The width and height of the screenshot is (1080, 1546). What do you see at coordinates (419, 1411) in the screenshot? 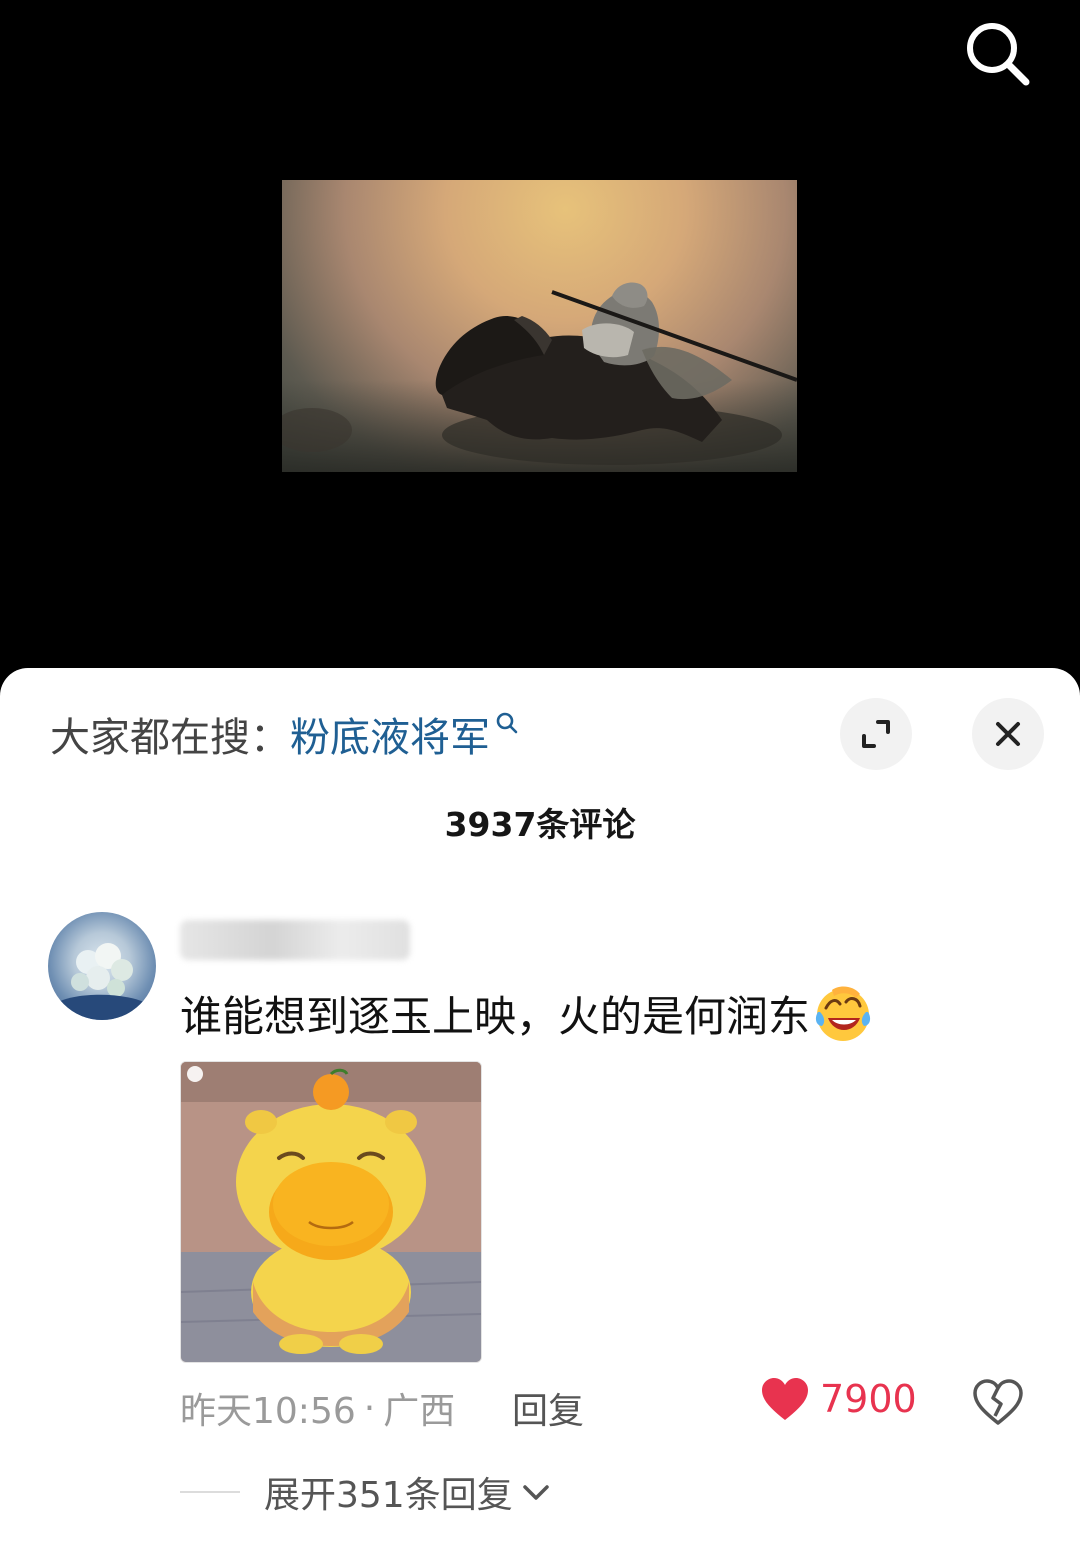
I see `comment-location: 广西` at bounding box center [419, 1411].